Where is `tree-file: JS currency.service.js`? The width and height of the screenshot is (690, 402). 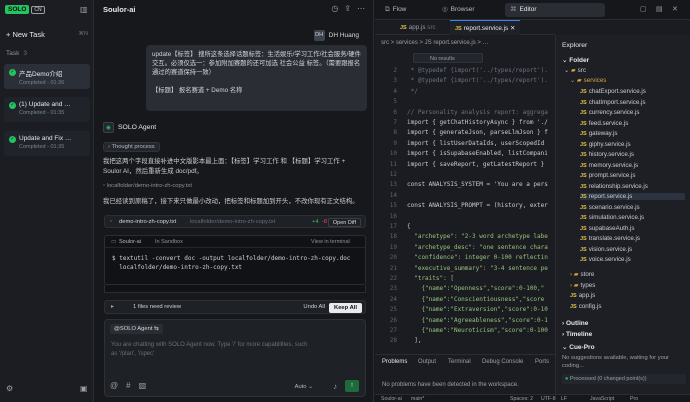
tree-file: JS currency.service.js is located at coordinates (632, 112).